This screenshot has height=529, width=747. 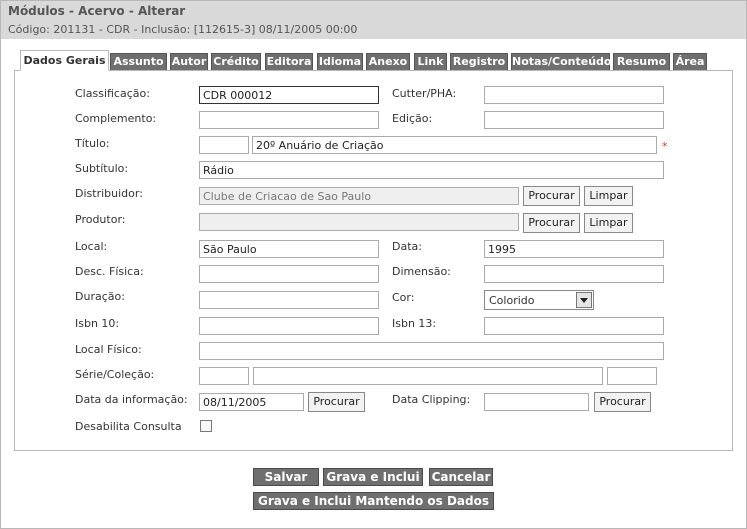 What do you see at coordinates (289, 61) in the screenshot?
I see `tab-editora: Editora` at bounding box center [289, 61].